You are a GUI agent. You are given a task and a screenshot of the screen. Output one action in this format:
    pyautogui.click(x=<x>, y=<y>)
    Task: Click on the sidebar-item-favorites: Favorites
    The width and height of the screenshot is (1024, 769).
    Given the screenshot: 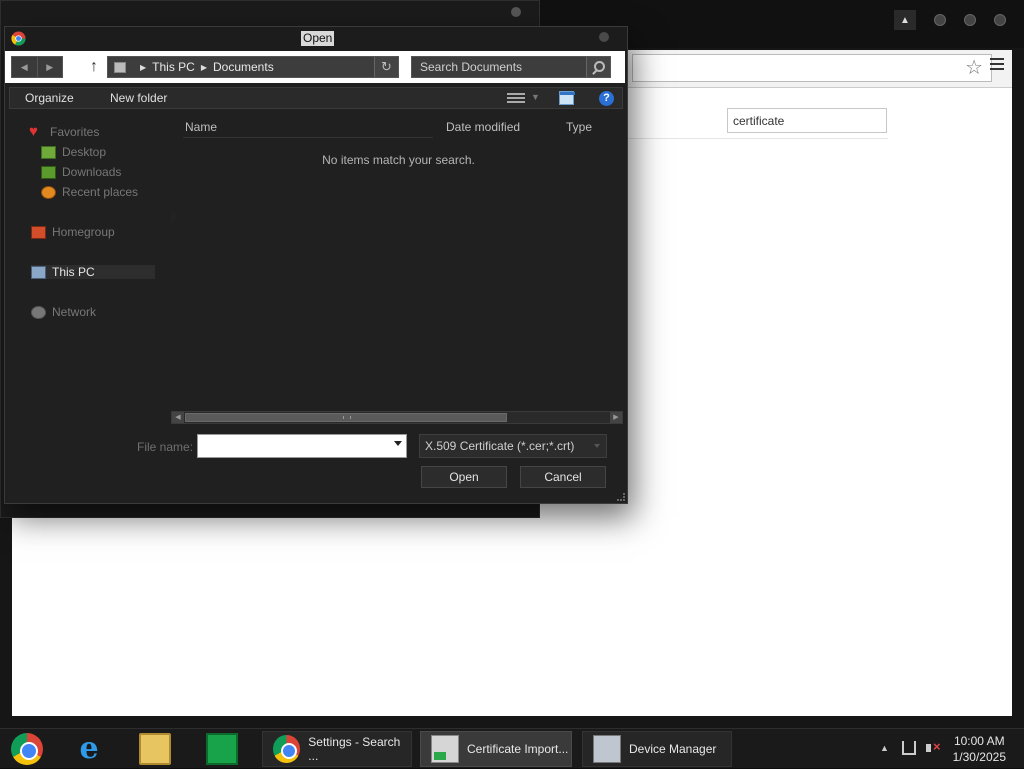 What is the action you would take?
    pyautogui.click(x=64, y=131)
    